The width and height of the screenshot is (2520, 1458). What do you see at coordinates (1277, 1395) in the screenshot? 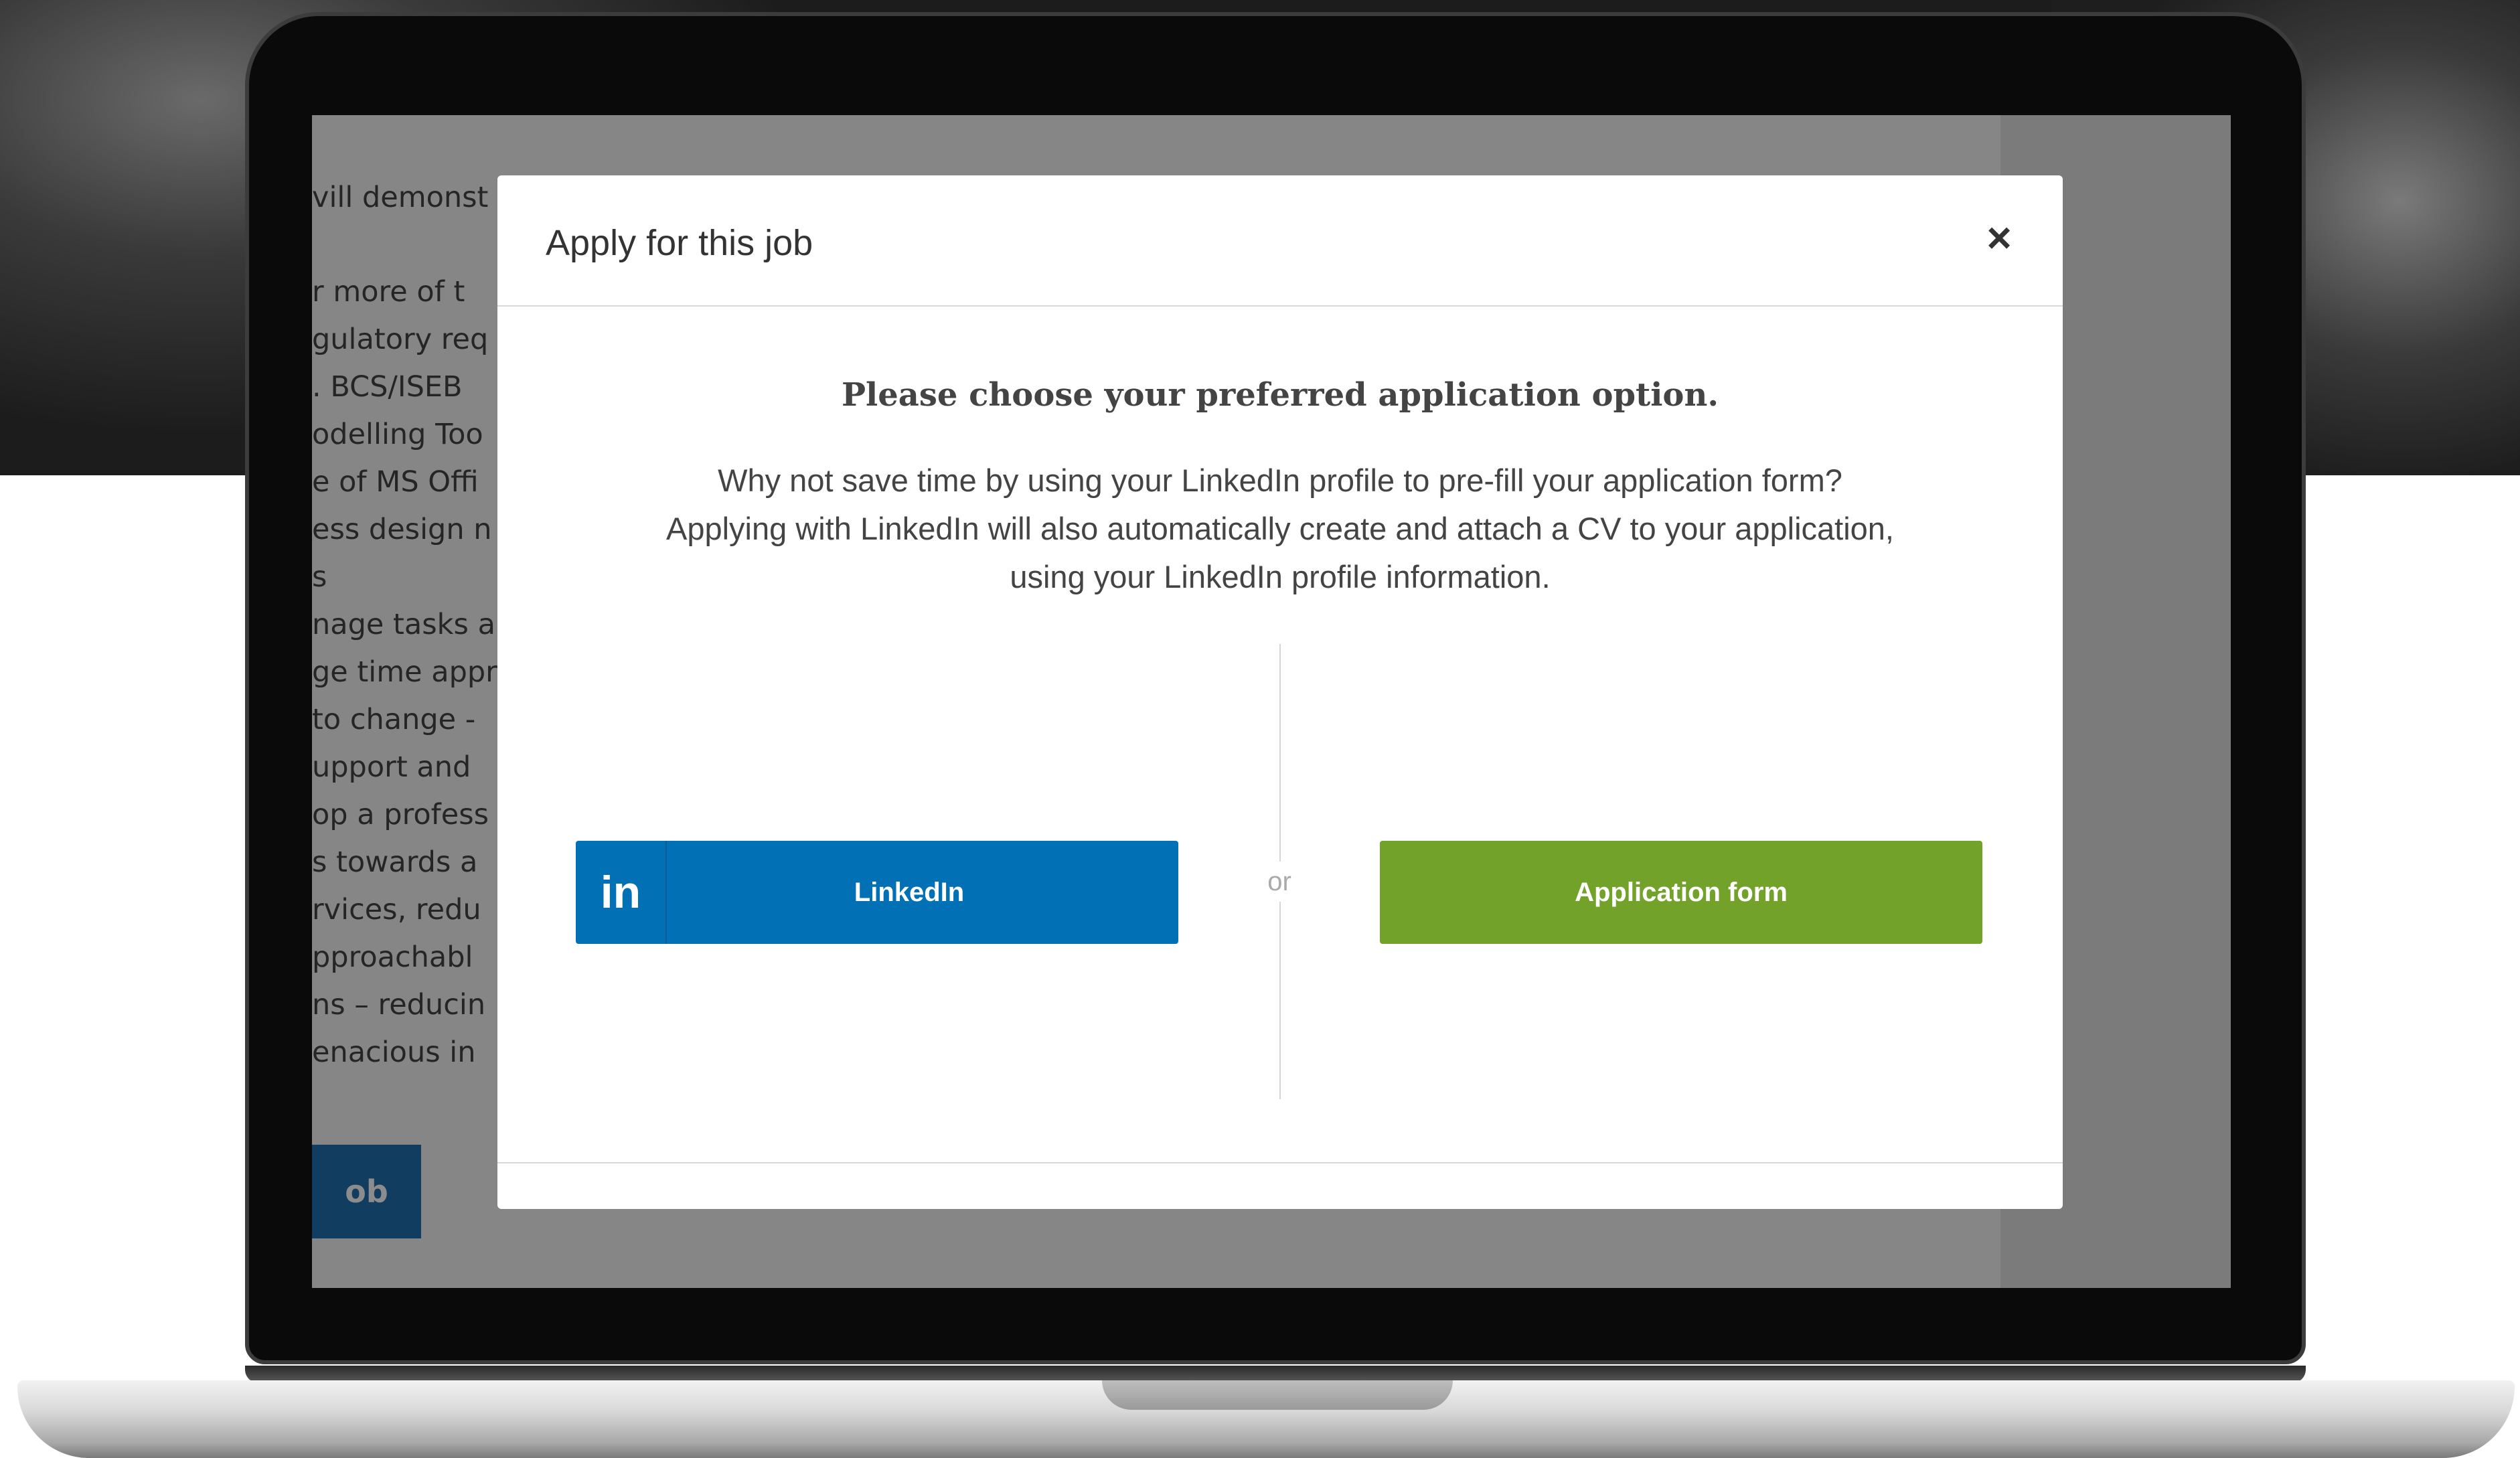
I see `laptop-opening-notch` at bounding box center [1277, 1395].